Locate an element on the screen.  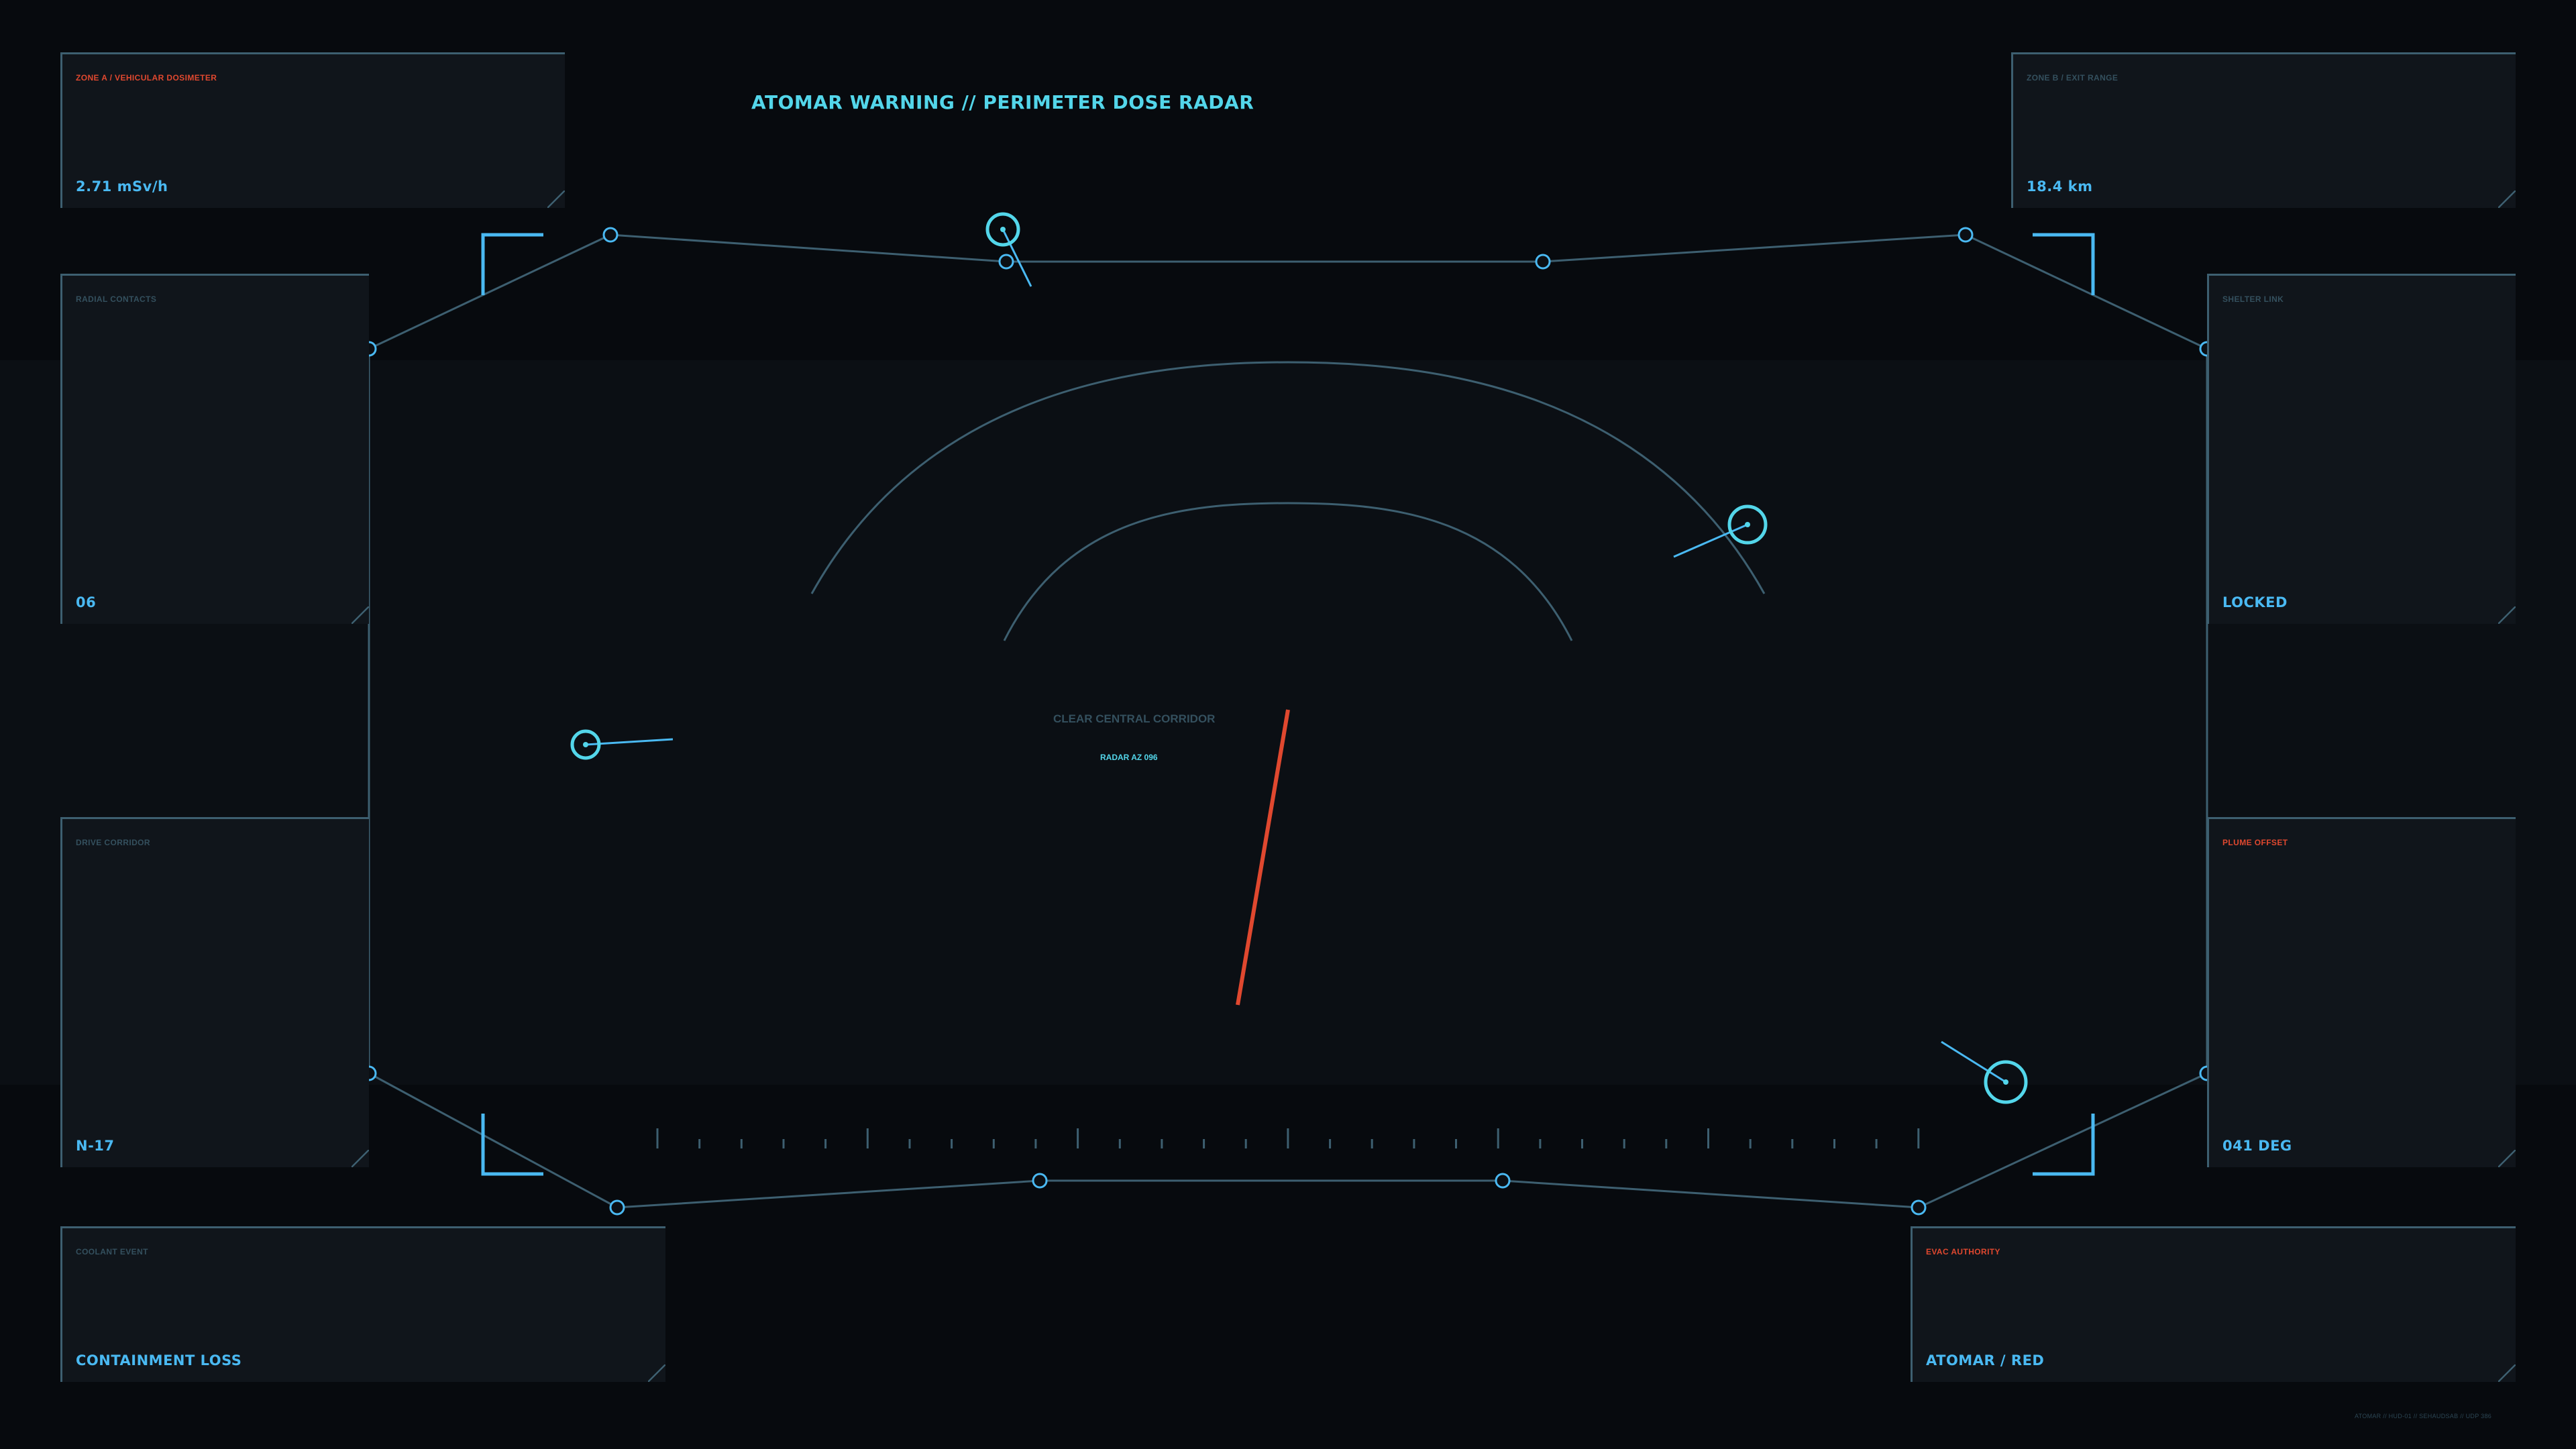
bracket-bottom-left is located at coordinates (512, 1145).